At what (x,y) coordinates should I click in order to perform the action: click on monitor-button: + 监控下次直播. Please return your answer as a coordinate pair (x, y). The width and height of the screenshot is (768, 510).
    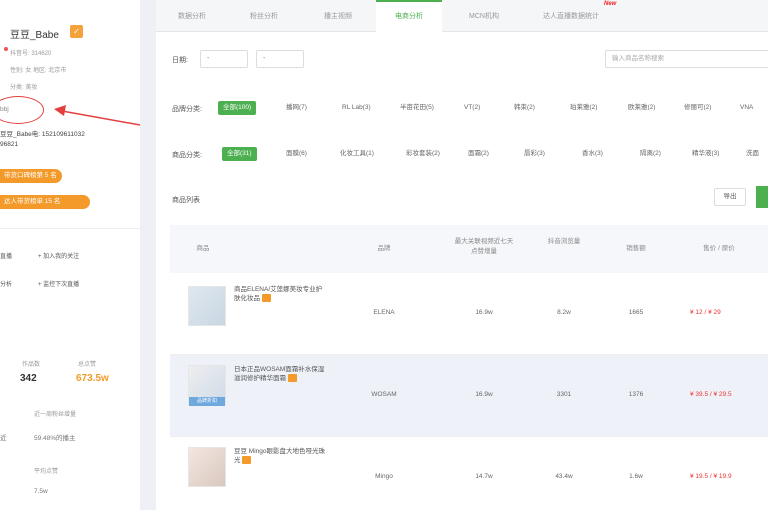
    Looking at the image, I should click on (58, 283).